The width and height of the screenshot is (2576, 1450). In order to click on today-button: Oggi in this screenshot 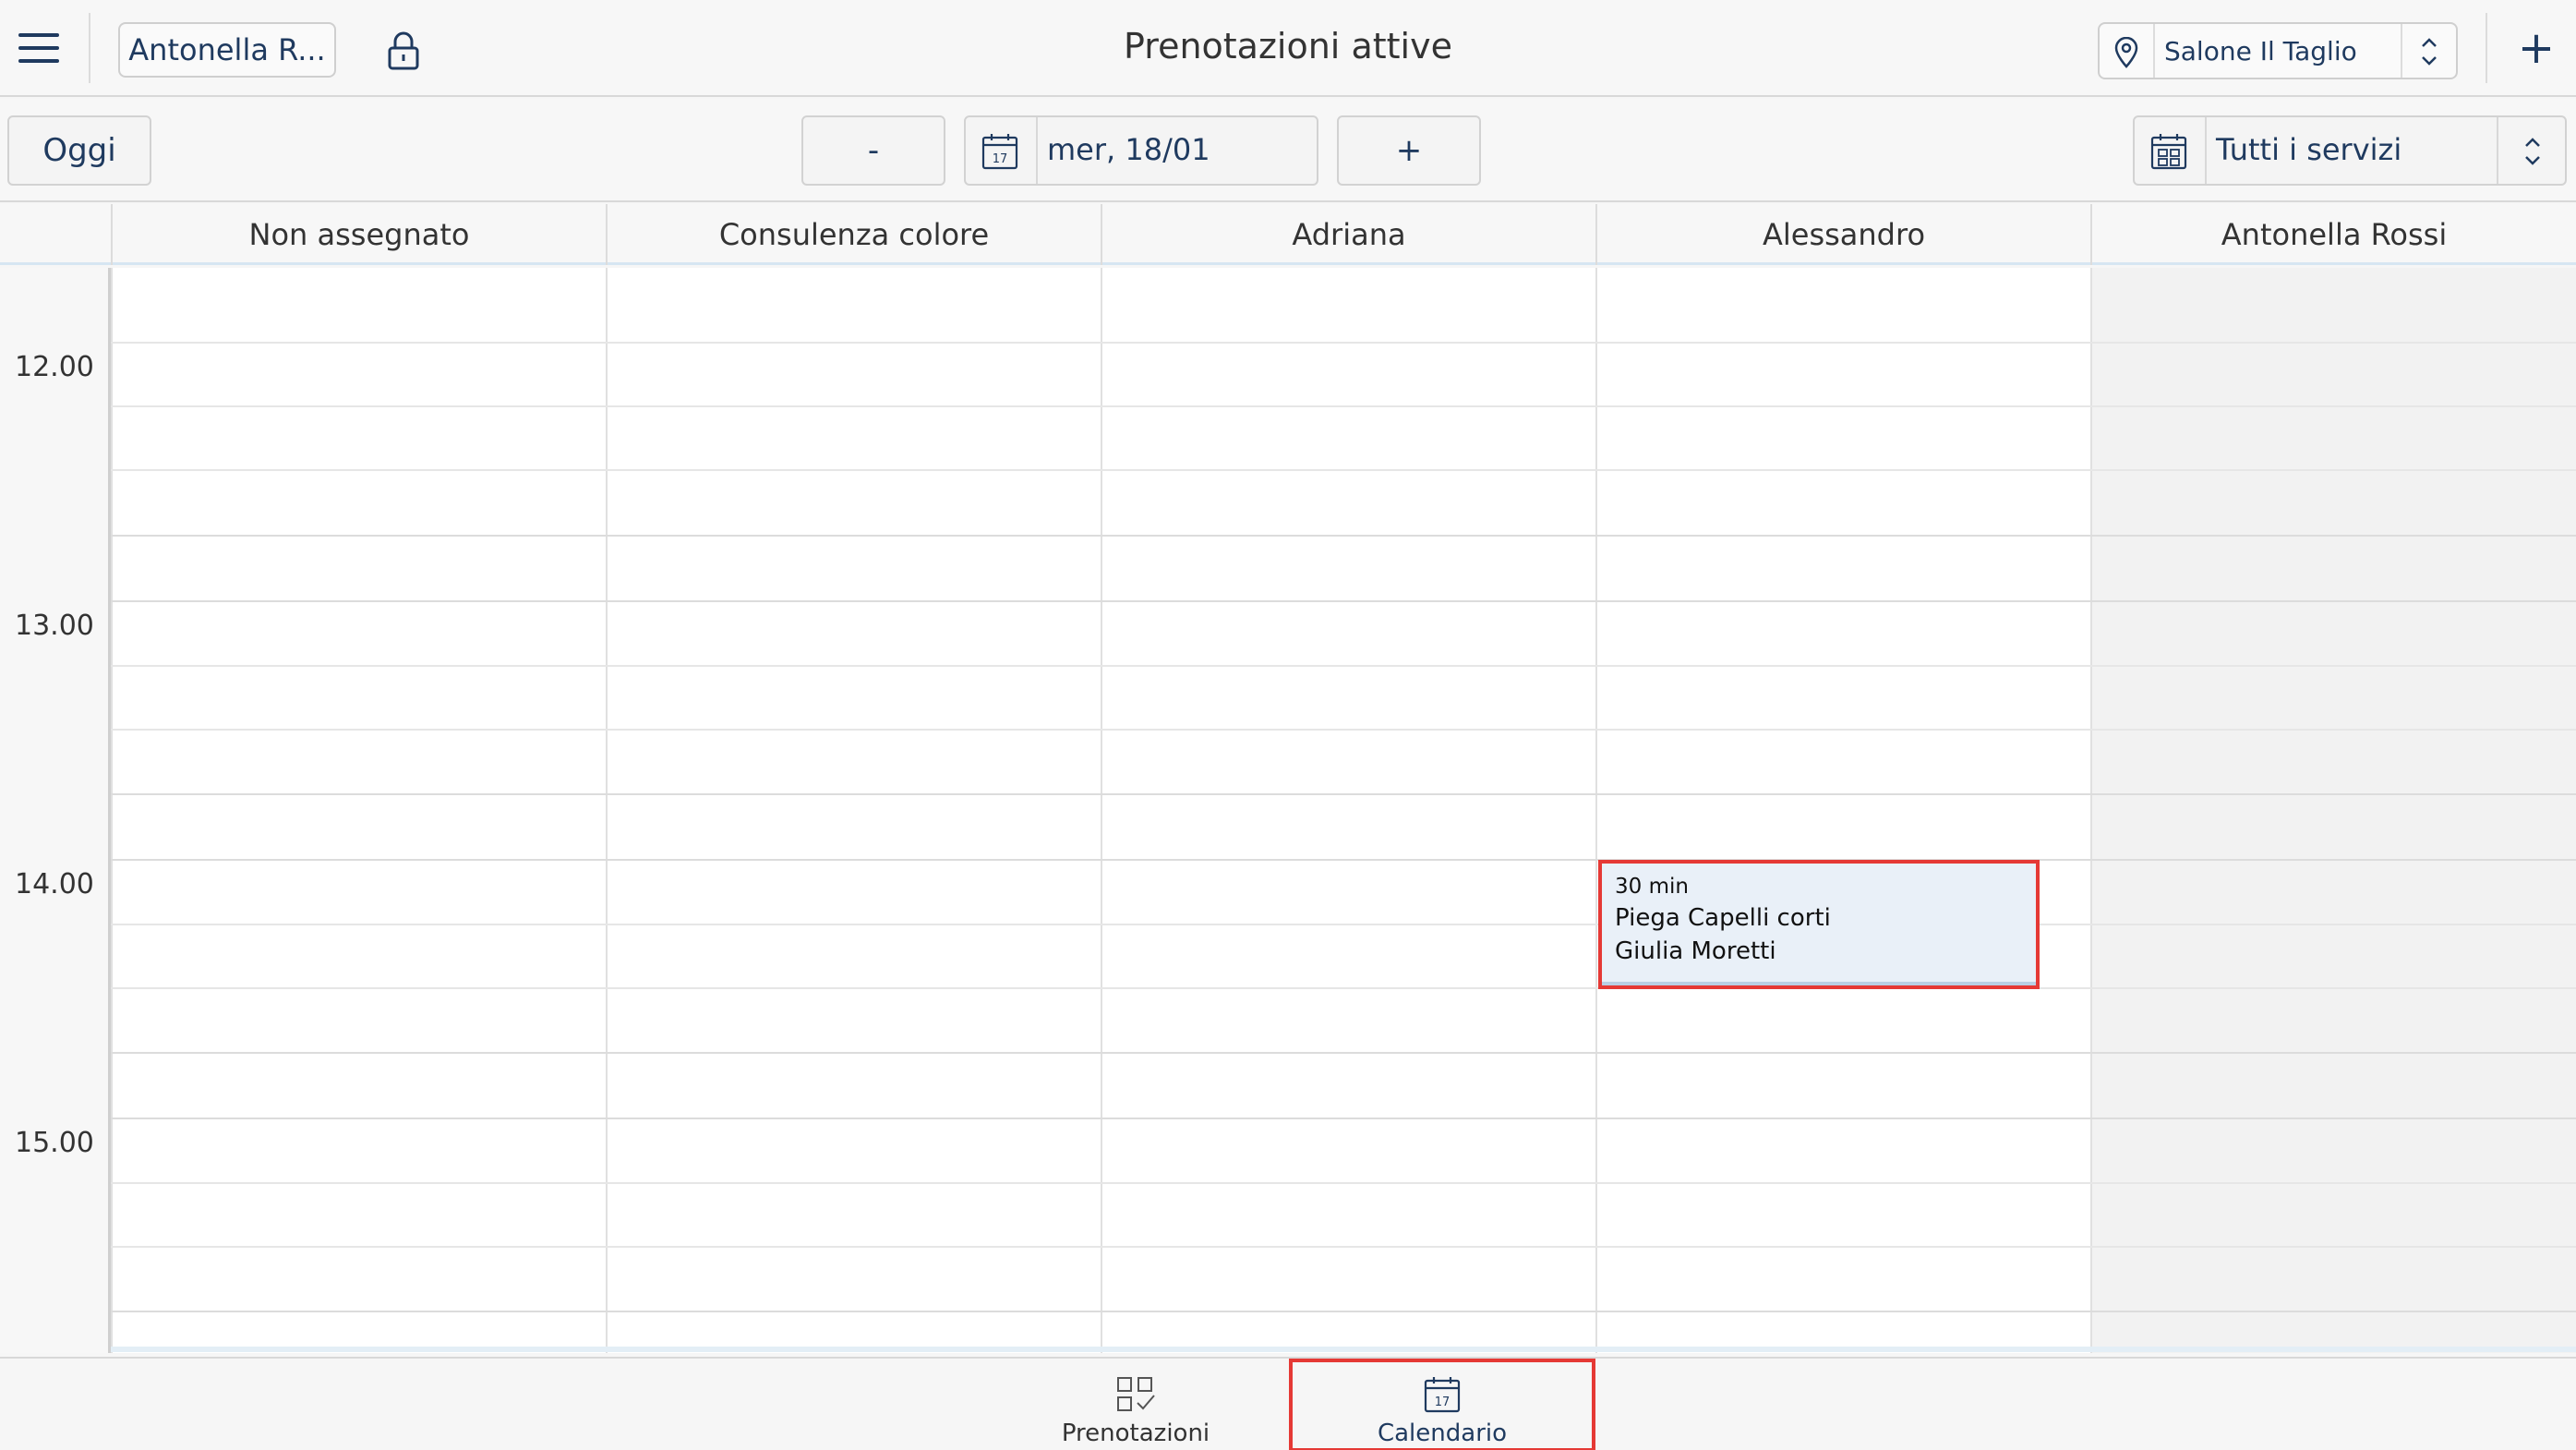, I will do `click(79, 150)`.